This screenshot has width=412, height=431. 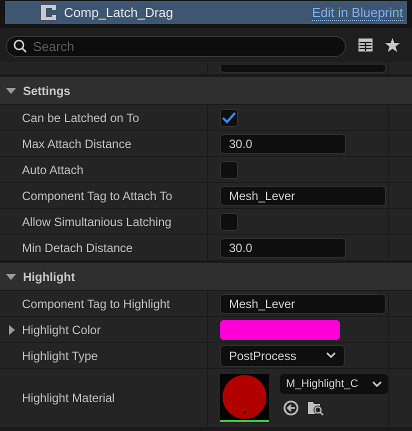 What do you see at coordinates (244, 398) in the screenshot?
I see `sphere-thumbnail` at bounding box center [244, 398].